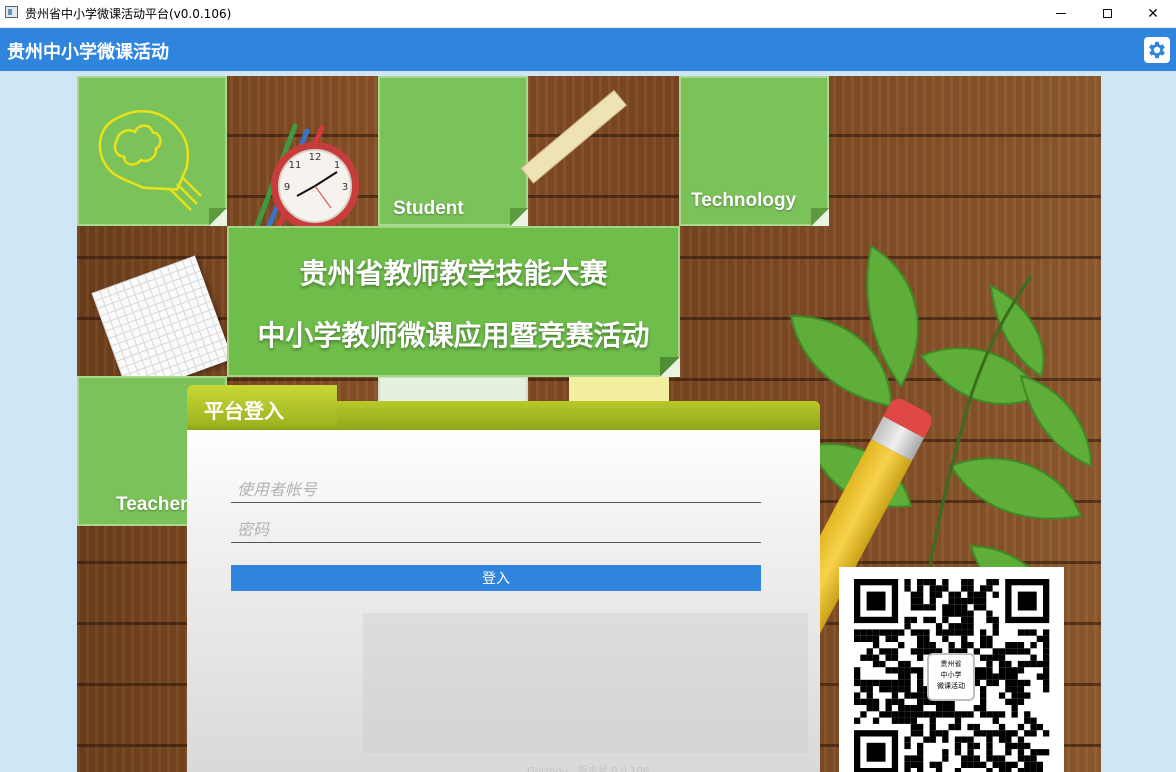  Describe the element at coordinates (588, 49) in the screenshot. I see `app-header: 贵州中小学微课活动` at that location.